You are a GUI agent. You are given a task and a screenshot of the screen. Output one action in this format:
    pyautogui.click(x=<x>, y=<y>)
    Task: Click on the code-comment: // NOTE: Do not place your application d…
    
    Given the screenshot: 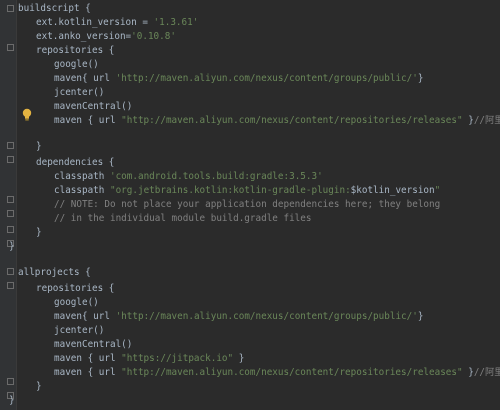 What is the action you would take?
    pyautogui.click(x=247, y=204)
    